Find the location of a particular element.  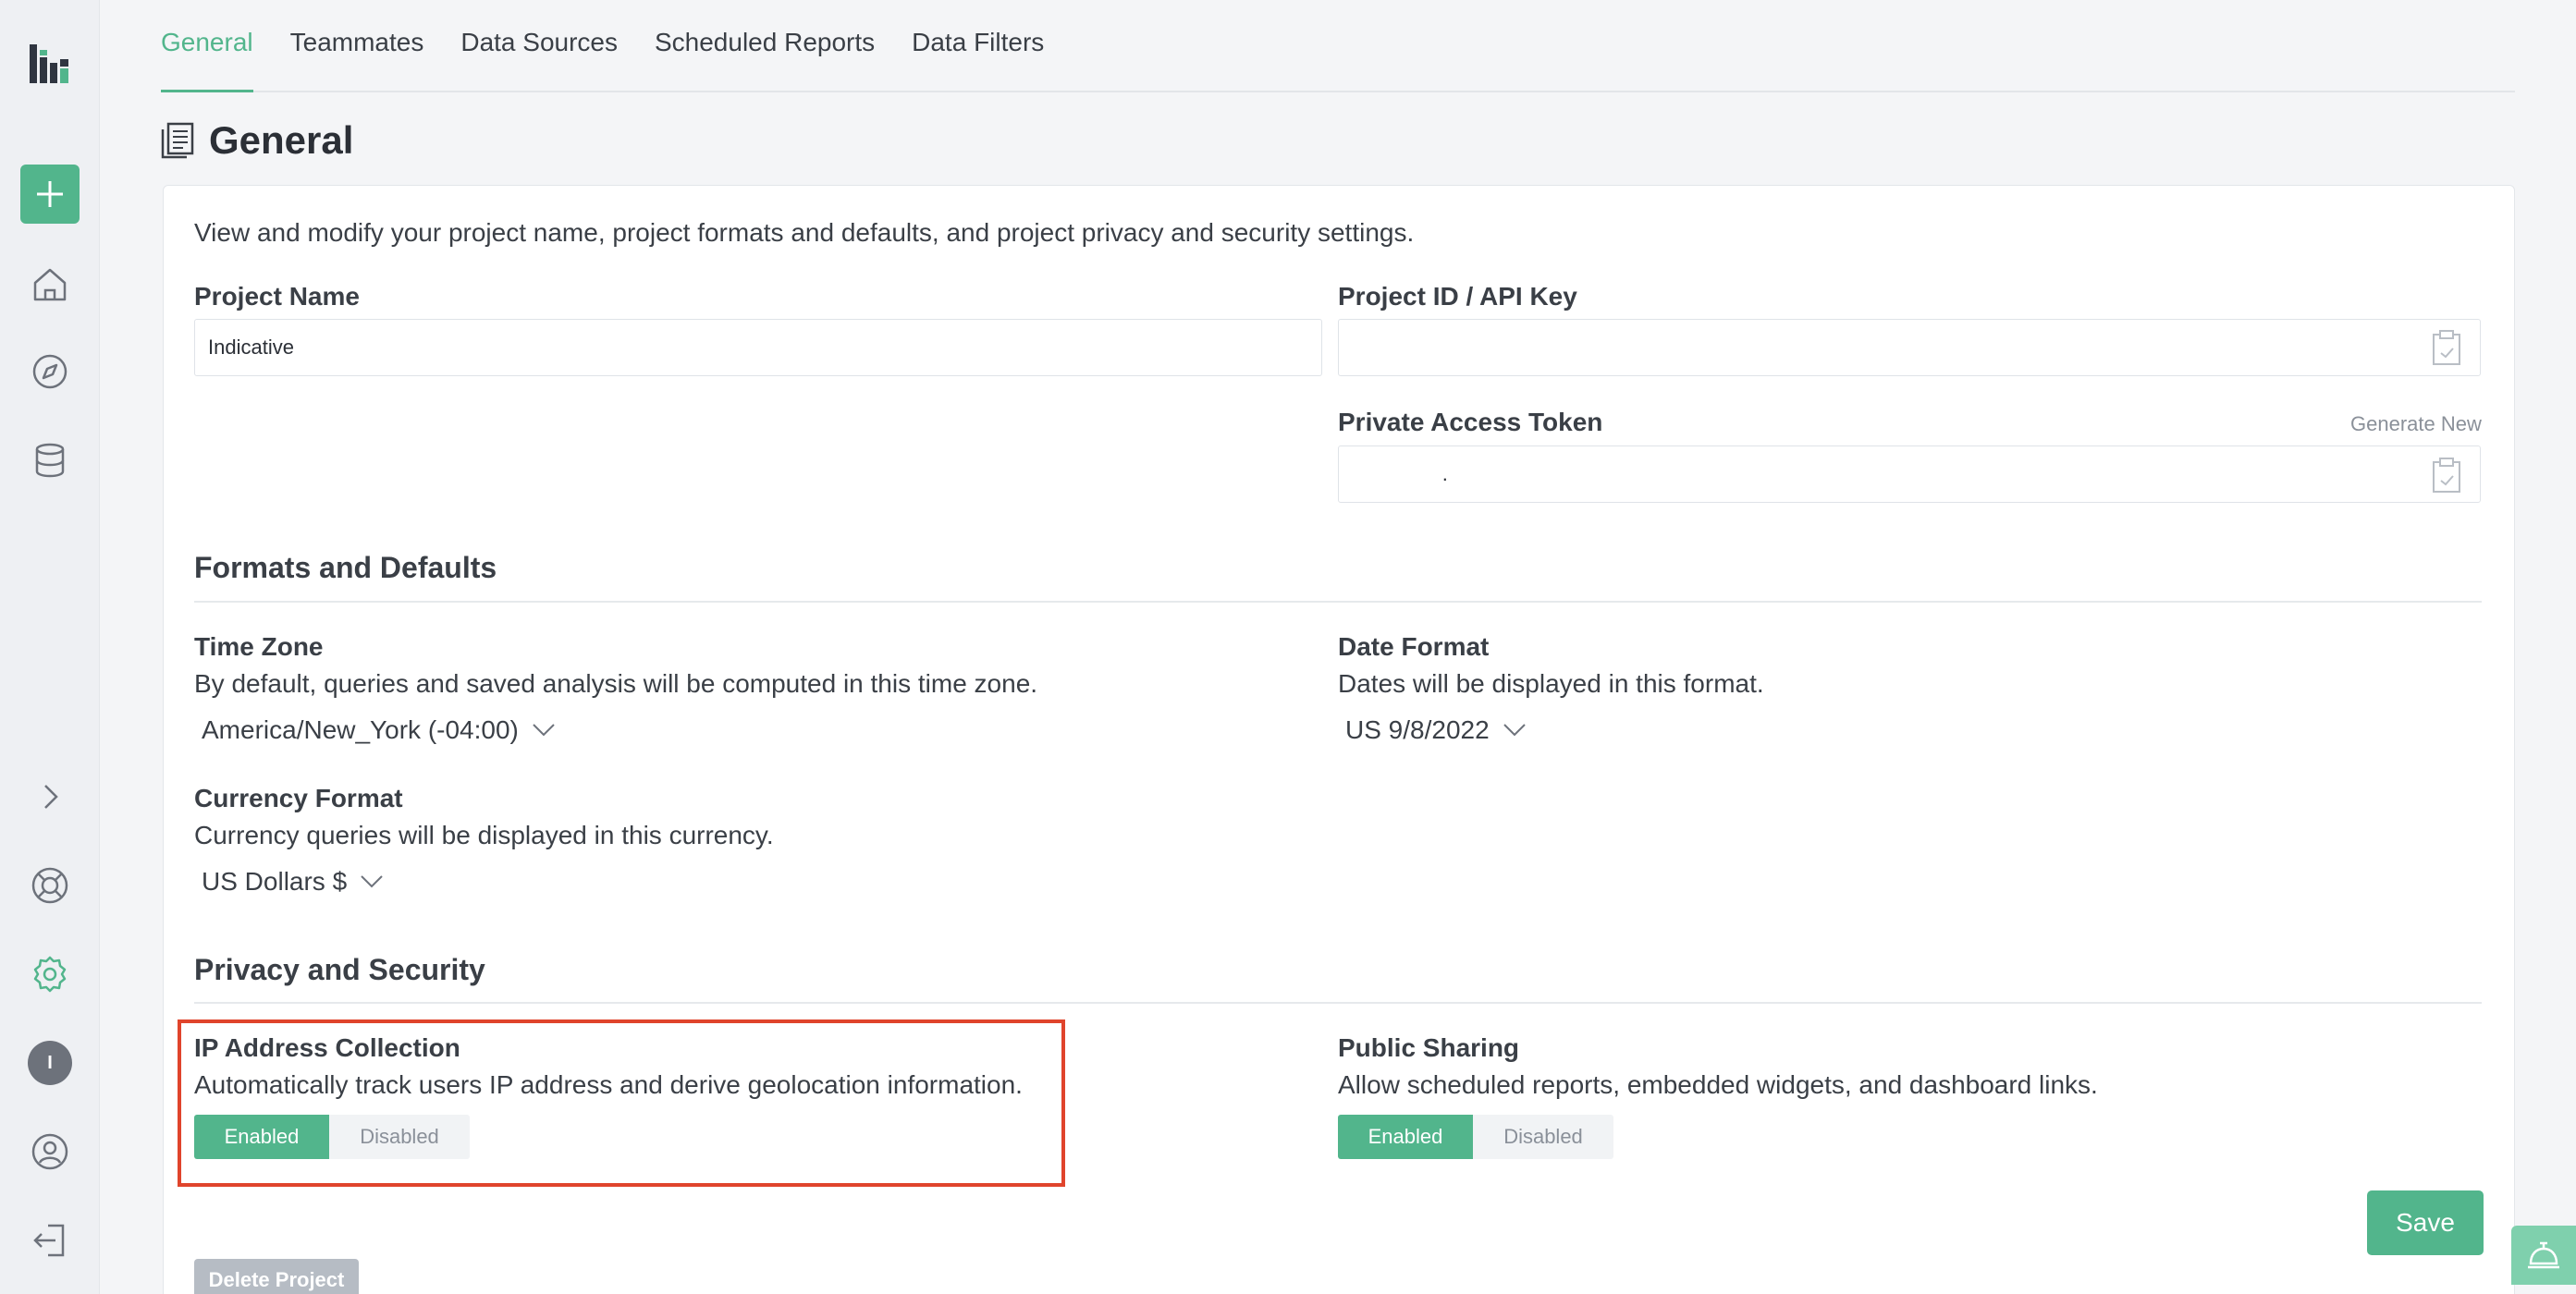

avatar-initial: I is located at coordinates (50, 1062).